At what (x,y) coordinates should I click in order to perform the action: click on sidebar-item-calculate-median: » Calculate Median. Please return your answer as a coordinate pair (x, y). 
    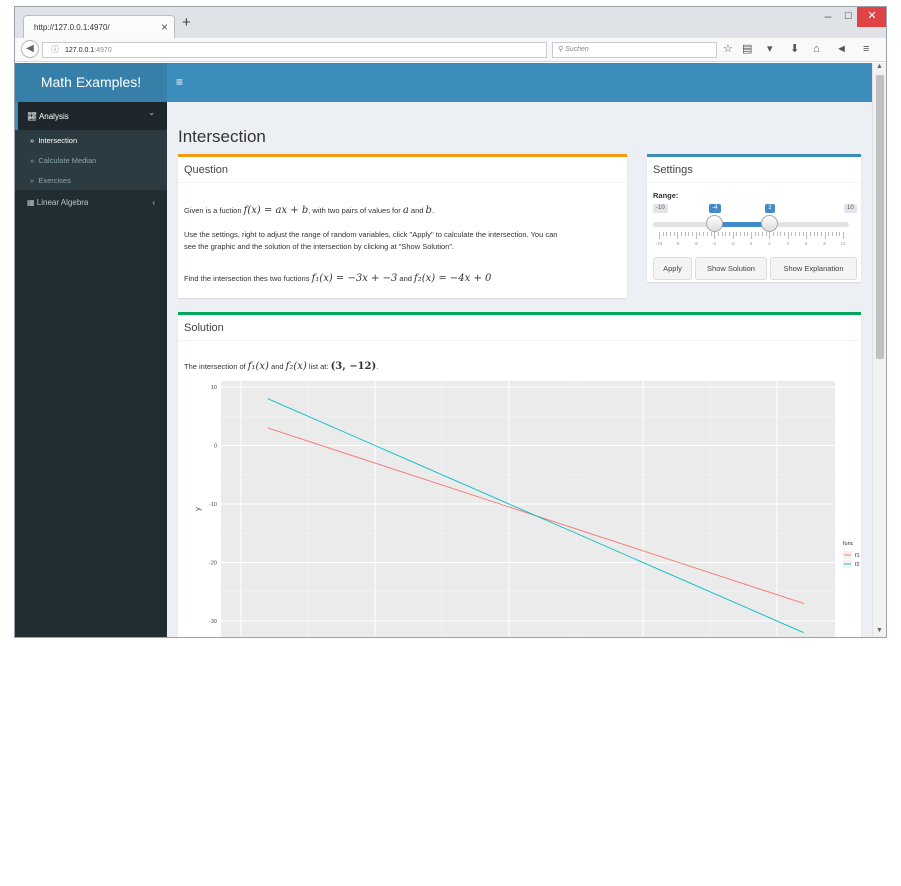
    Looking at the image, I should click on (91, 160).